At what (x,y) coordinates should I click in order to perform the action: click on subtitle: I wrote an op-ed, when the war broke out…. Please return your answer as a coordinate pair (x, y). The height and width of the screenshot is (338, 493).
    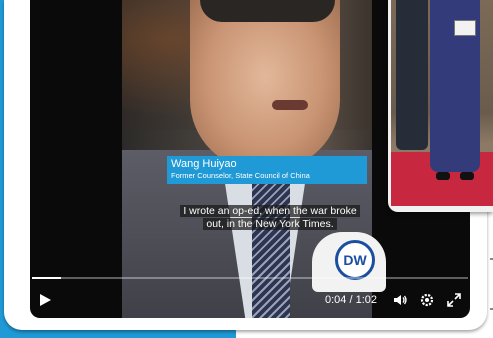
    Looking at the image, I should click on (270, 218).